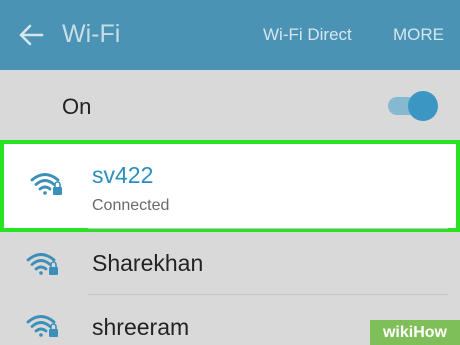  I want to click on network-status: Connected, so click(131, 205).